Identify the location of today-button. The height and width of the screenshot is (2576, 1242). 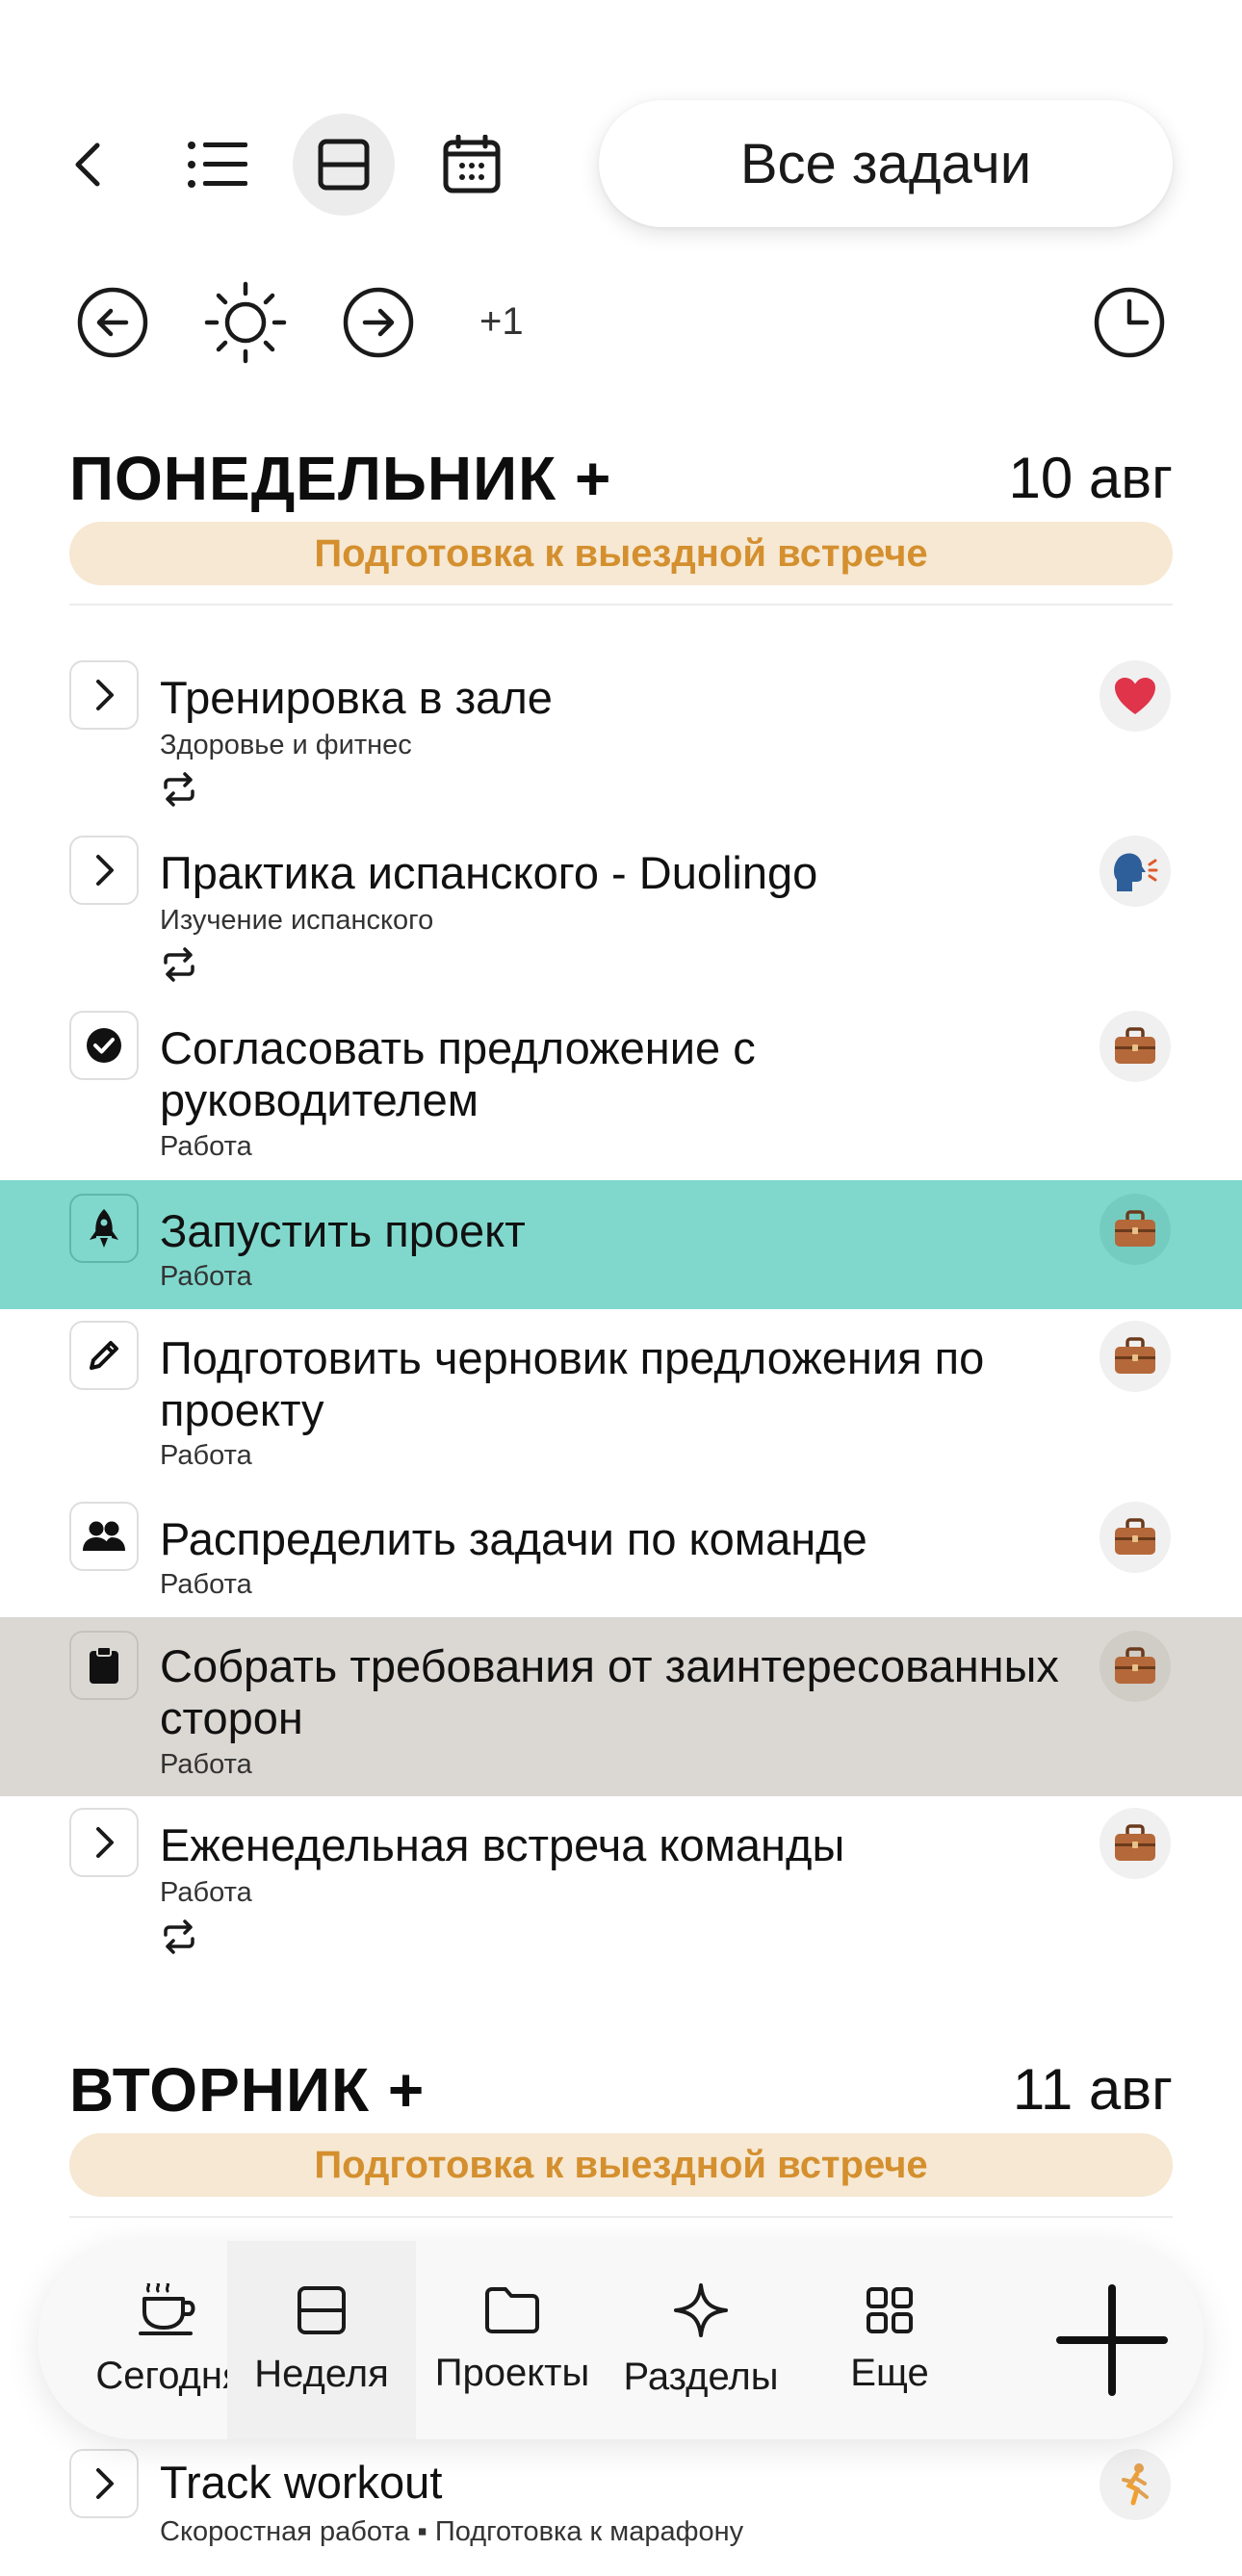
(245, 322).